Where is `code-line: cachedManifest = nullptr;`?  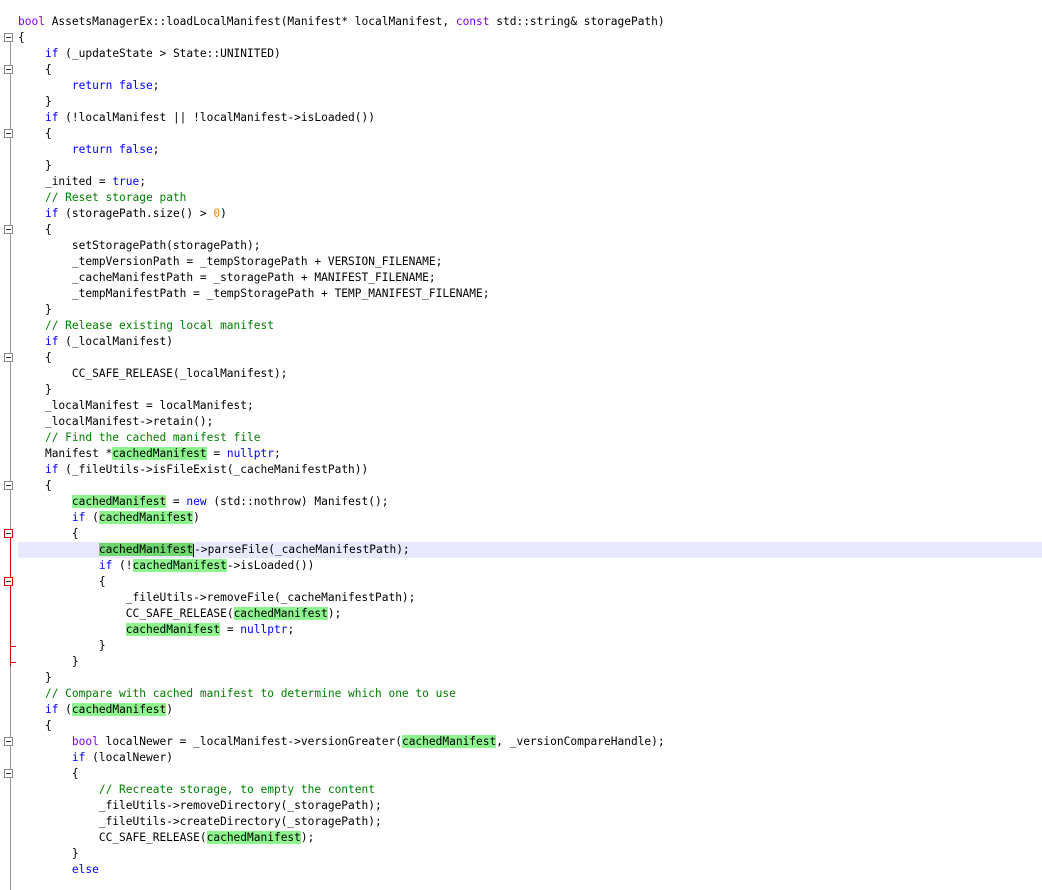
code-line: cachedManifest = nullptr; is located at coordinates (530, 630).